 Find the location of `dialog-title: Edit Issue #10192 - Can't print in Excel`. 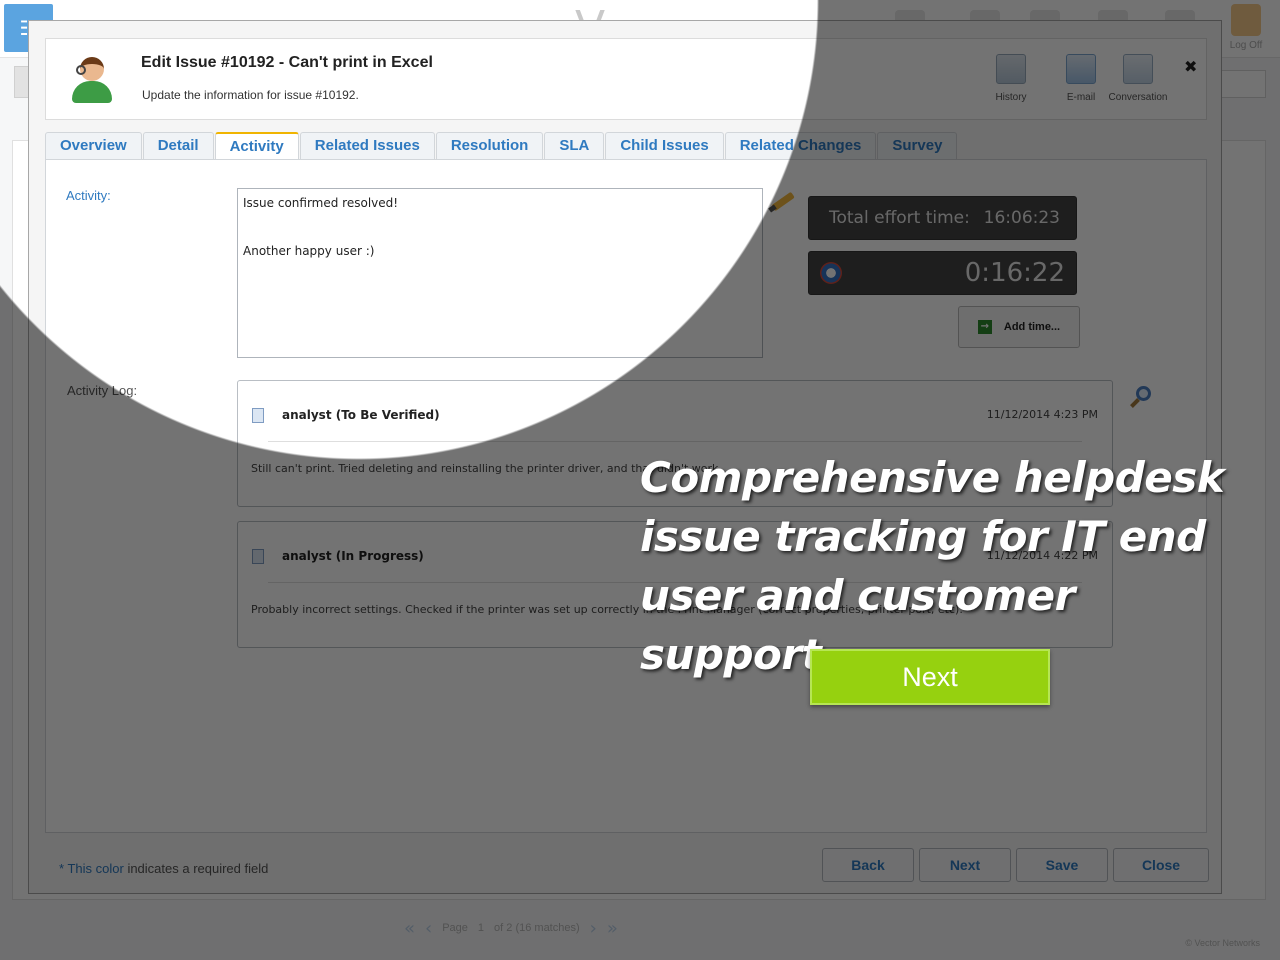

dialog-title: Edit Issue #10192 - Can't print in Excel is located at coordinates (287, 62).